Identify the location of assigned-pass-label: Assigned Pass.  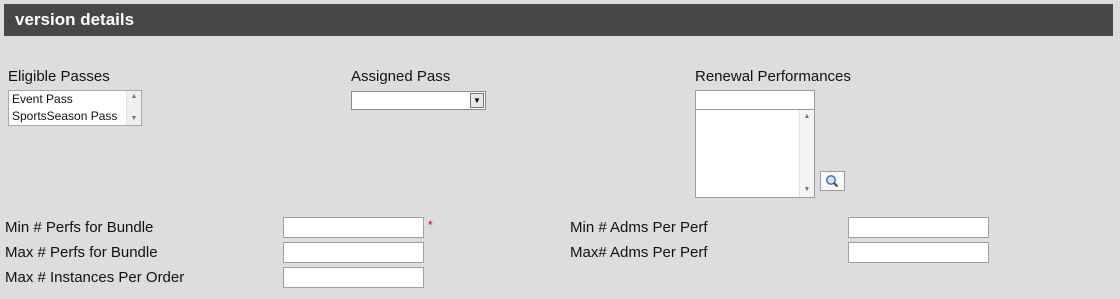
(401, 76).